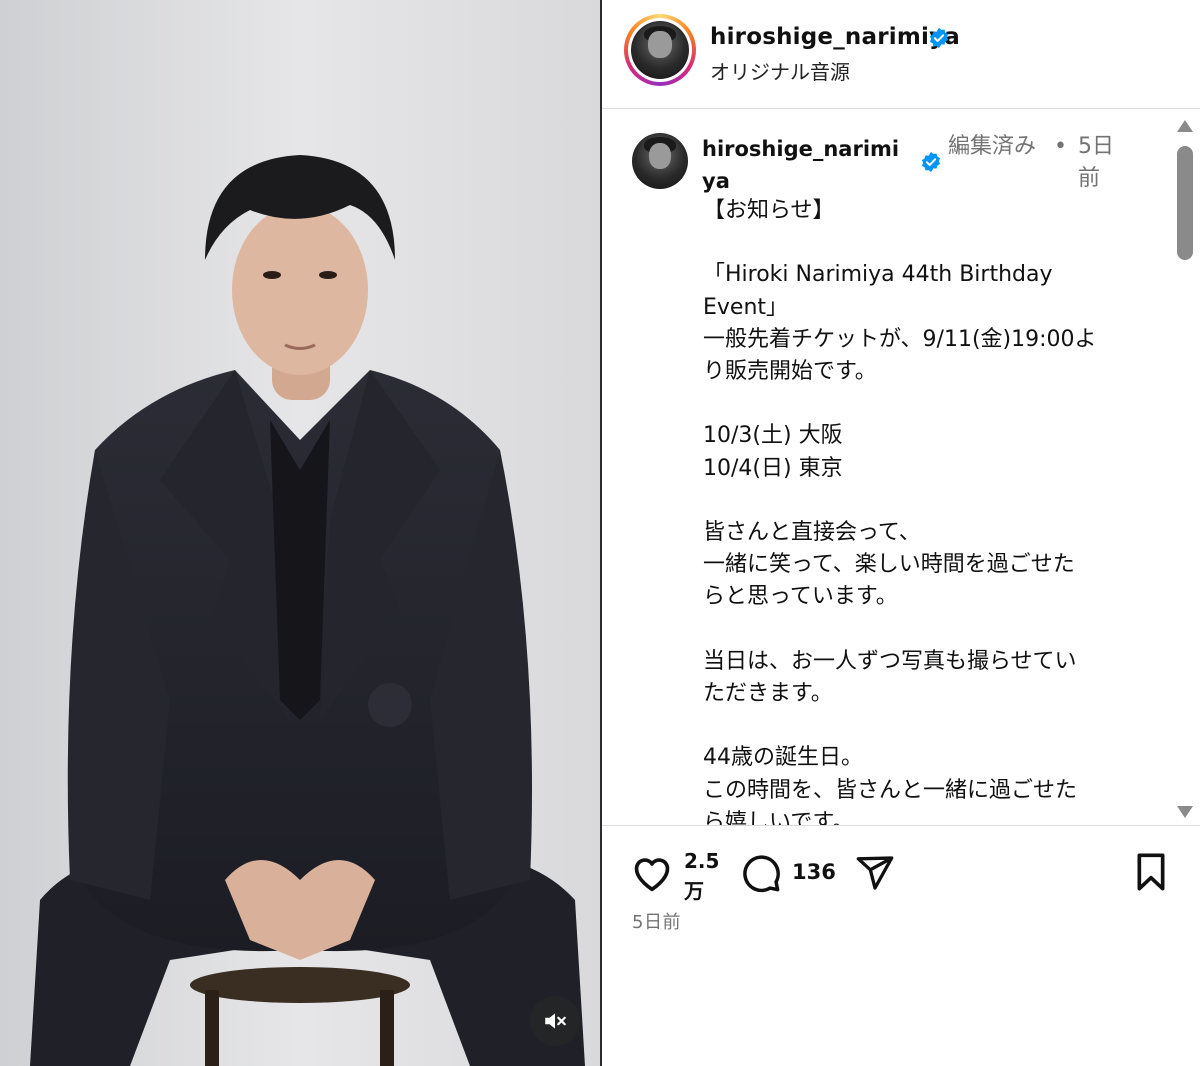 Image resolution: width=1200 pixels, height=1066 pixels. What do you see at coordinates (660, 161) in the screenshot?
I see `caption-author-avatar` at bounding box center [660, 161].